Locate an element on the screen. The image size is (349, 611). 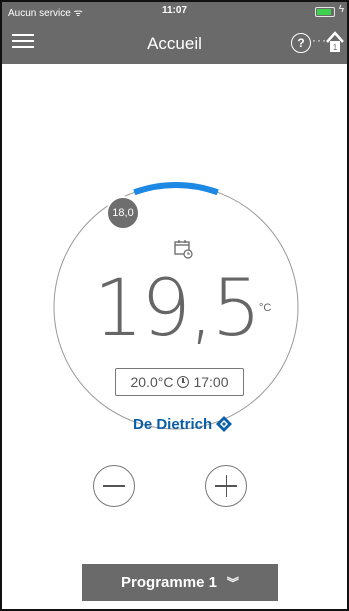
svg-text: 1 is located at coordinates (335, 47).